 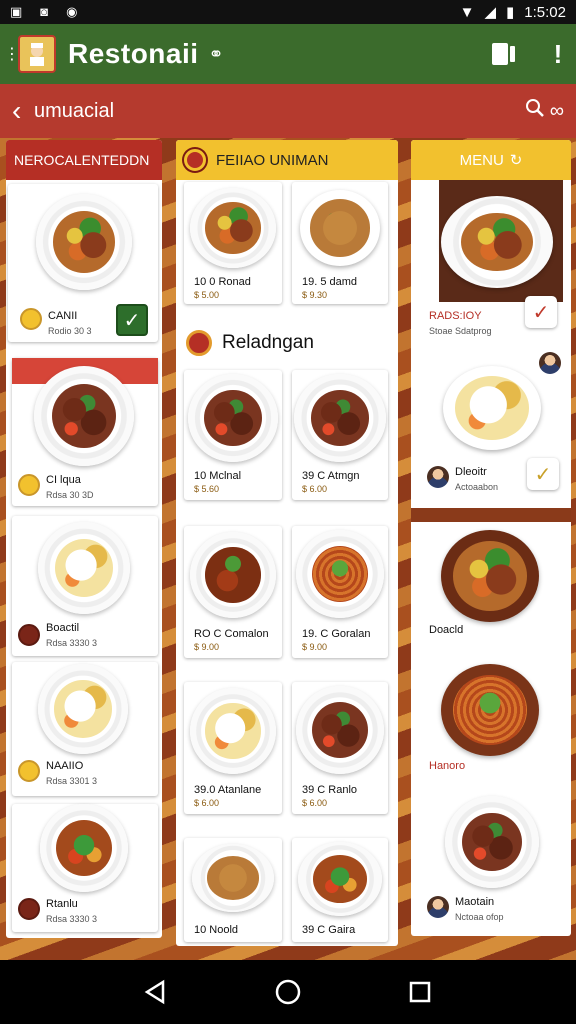 I want to click on item-price: $ 5.60, so click(x=207, y=489).